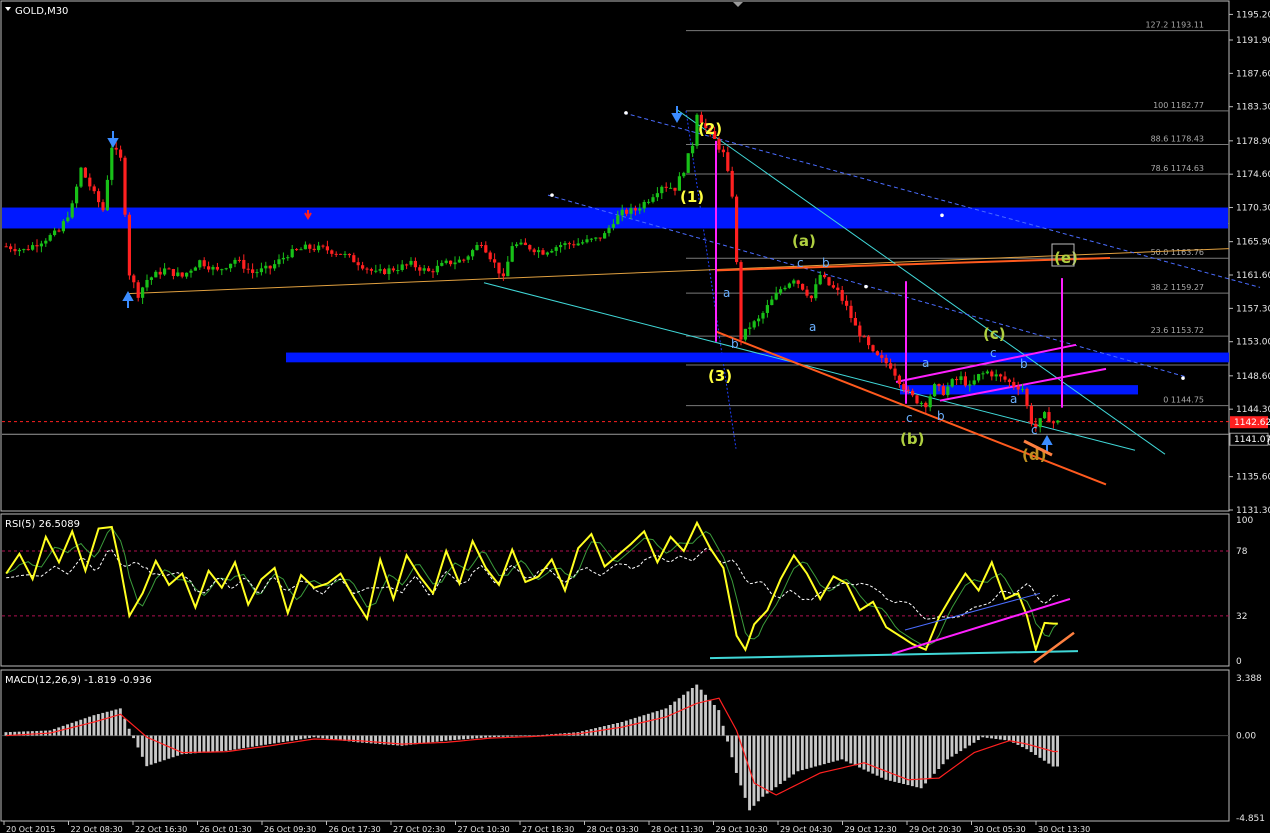 This screenshot has height=833, width=1270. Describe the element at coordinates (1177, 138) in the screenshot. I see `fib-level-label: 88.6 1178.43` at that location.